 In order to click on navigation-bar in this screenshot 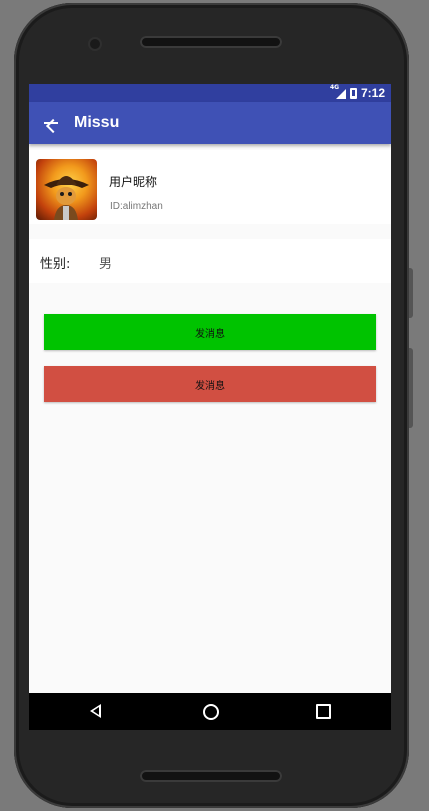, I will do `click(210, 711)`.